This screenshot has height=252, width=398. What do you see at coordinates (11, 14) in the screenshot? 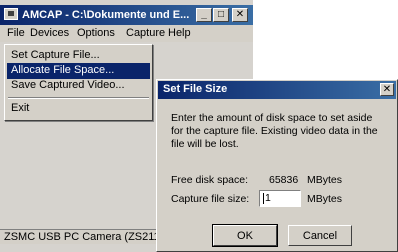
I see `app-icon` at bounding box center [11, 14].